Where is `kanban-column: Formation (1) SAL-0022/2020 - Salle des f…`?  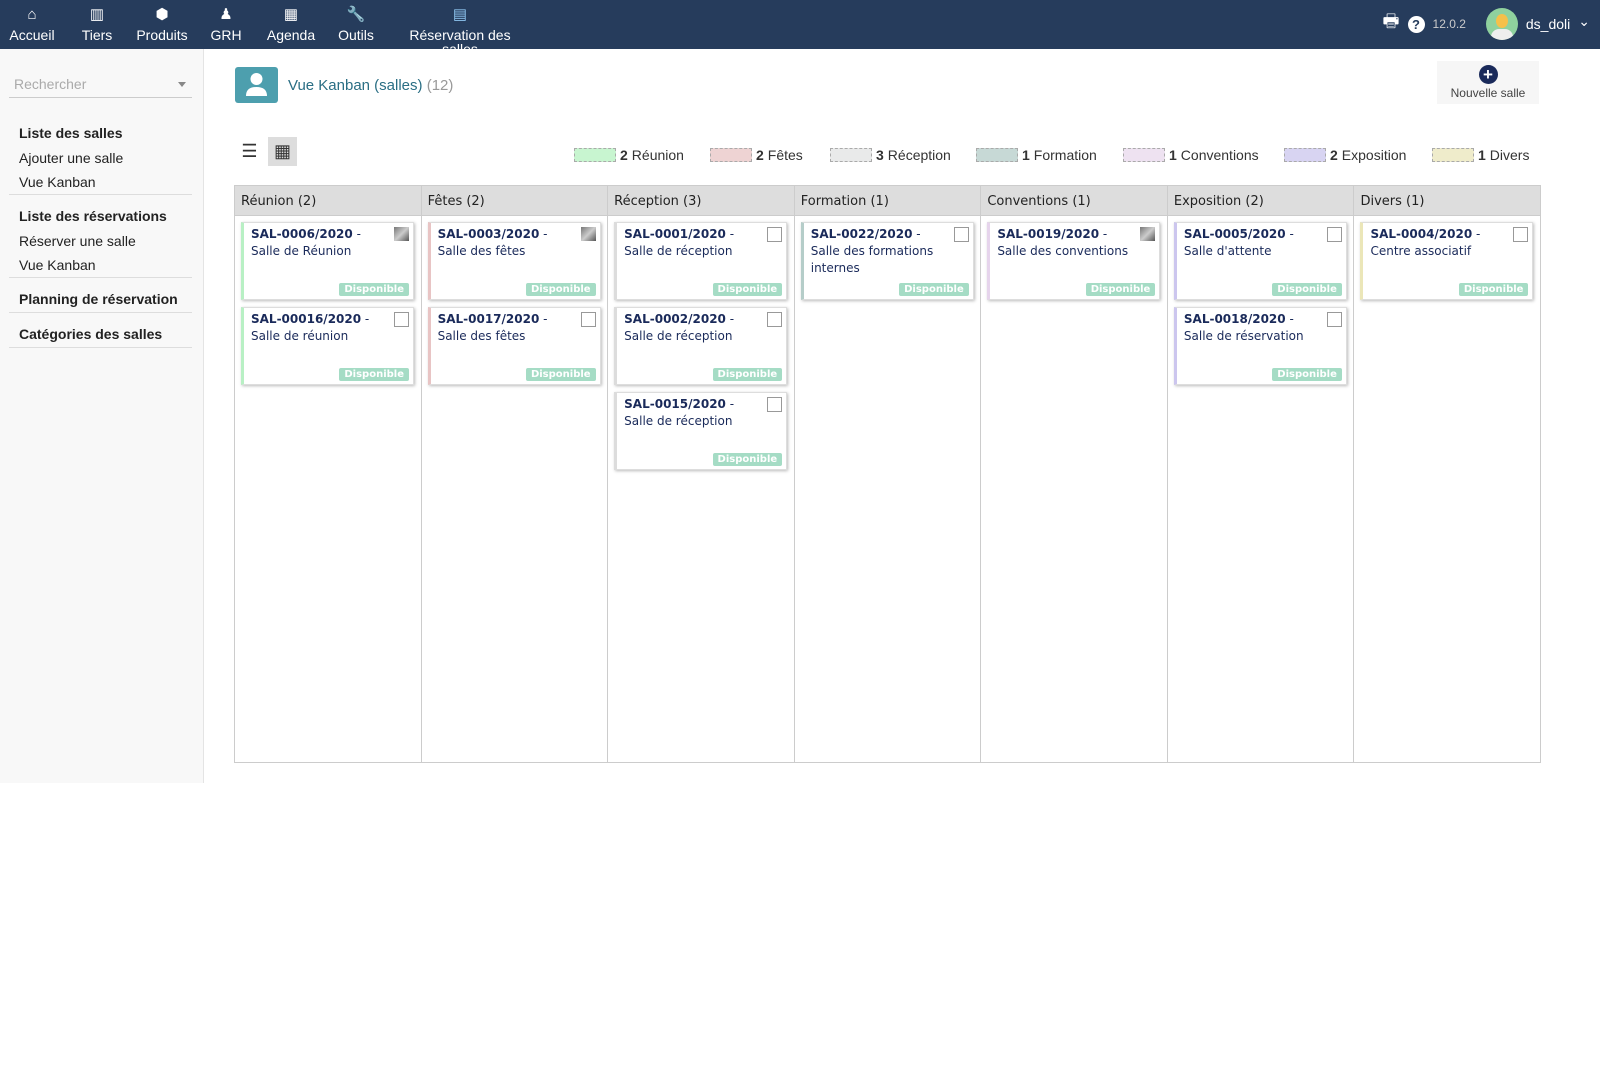
kanban-column: Formation (1) SAL-0022/2020 - Salle des f… is located at coordinates (888, 474).